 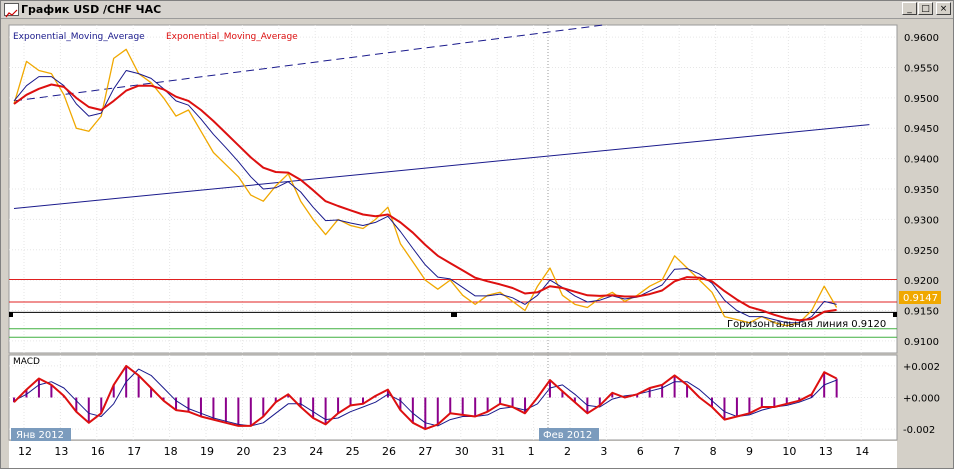 What do you see at coordinates (243, 451) in the screenshot?
I see `x-tick-label: 20` at bounding box center [243, 451].